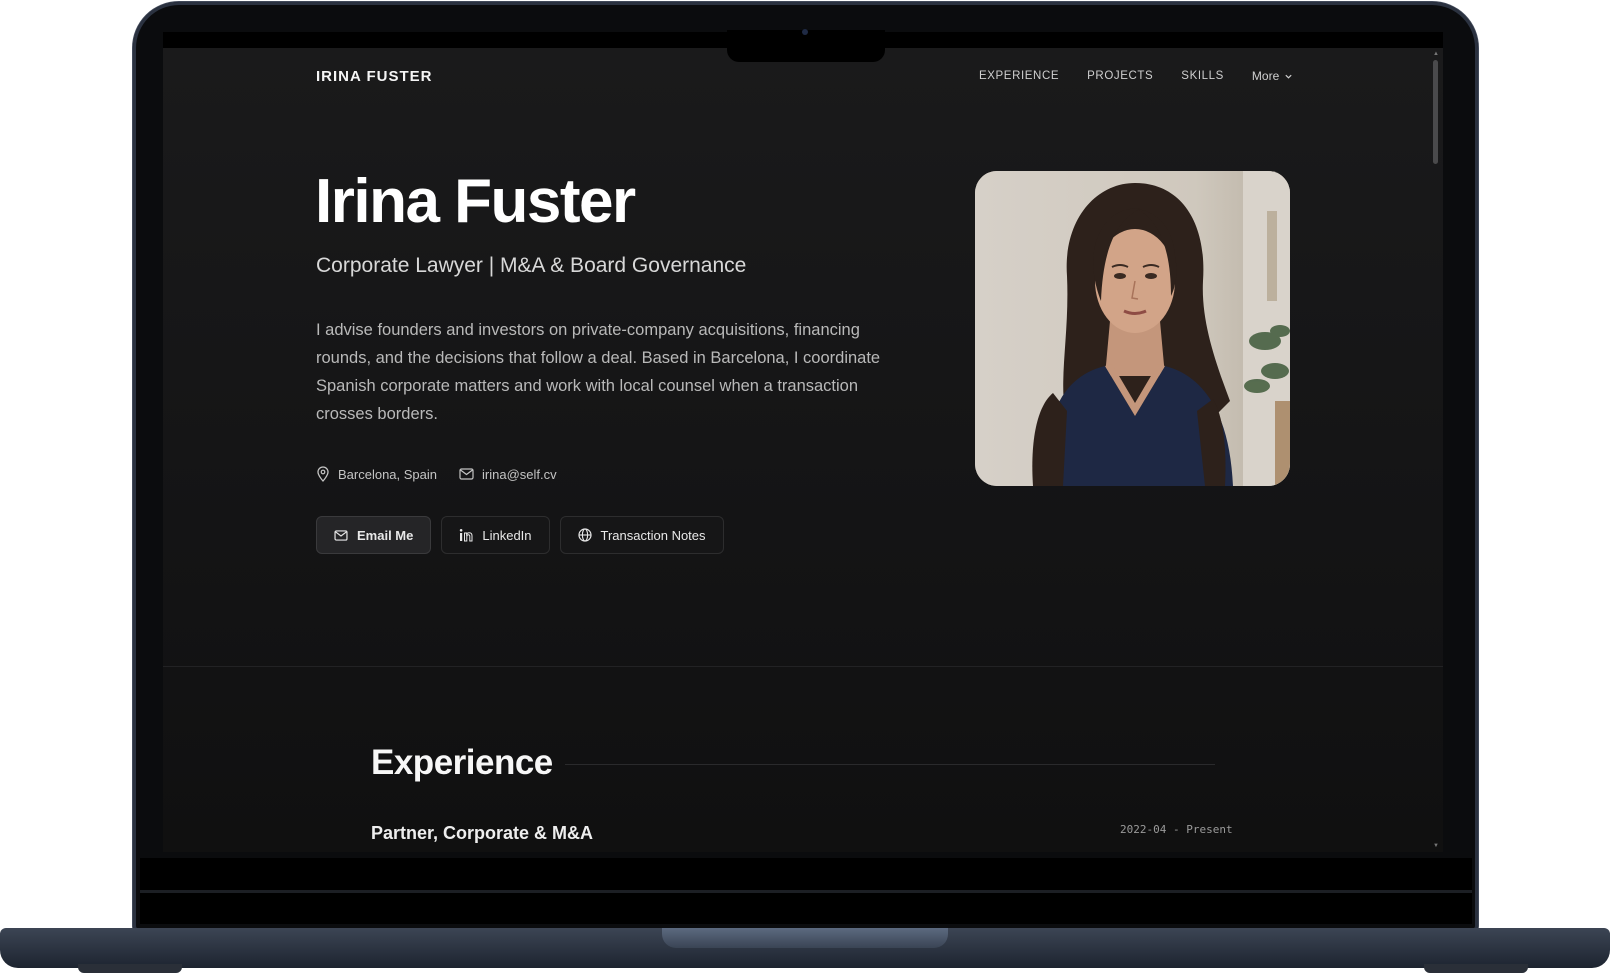  I want to click on email-item: irina@self.cv, so click(508, 474).